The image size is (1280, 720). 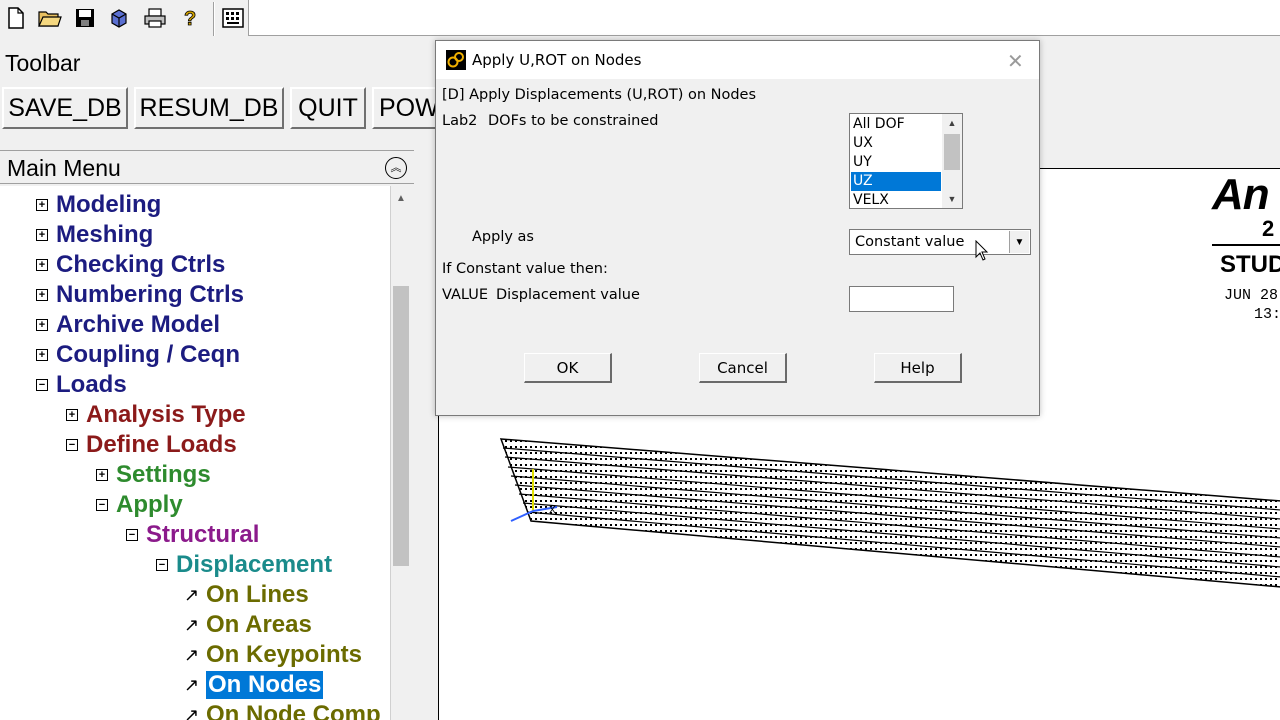 I want to click on list-item: VELX, so click(x=896, y=199).